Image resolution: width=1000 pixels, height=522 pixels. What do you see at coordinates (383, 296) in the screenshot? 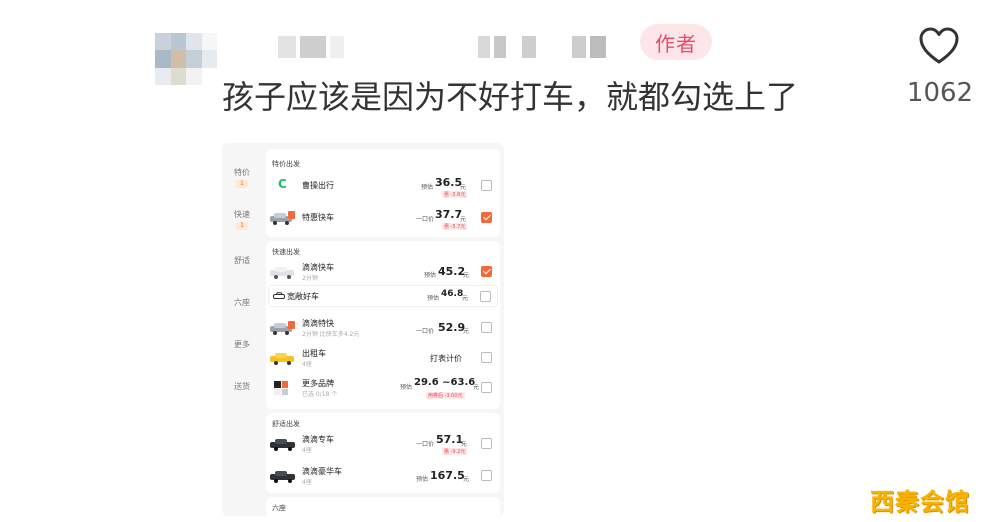
I see `list-item: 宽敞好车 预估 46.8 元` at bounding box center [383, 296].